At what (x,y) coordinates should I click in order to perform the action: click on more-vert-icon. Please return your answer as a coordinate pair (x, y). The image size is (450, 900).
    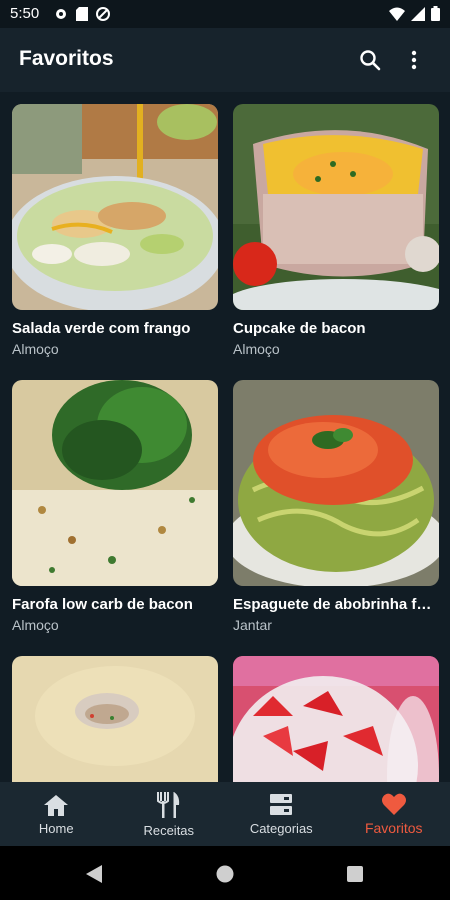
    Looking at the image, I should click on (414, 60).